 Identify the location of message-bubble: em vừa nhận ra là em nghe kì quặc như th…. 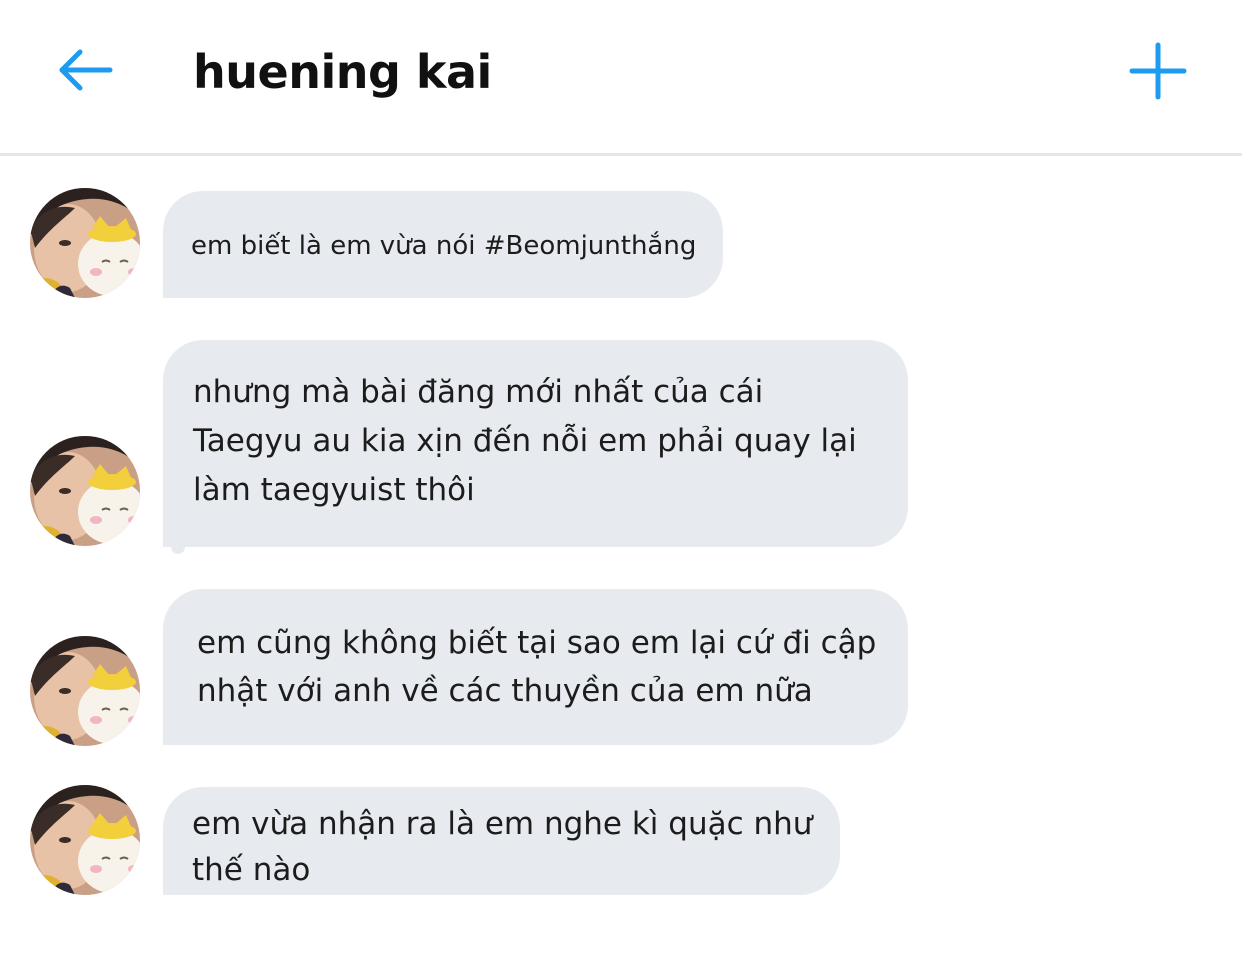
(501, 841).